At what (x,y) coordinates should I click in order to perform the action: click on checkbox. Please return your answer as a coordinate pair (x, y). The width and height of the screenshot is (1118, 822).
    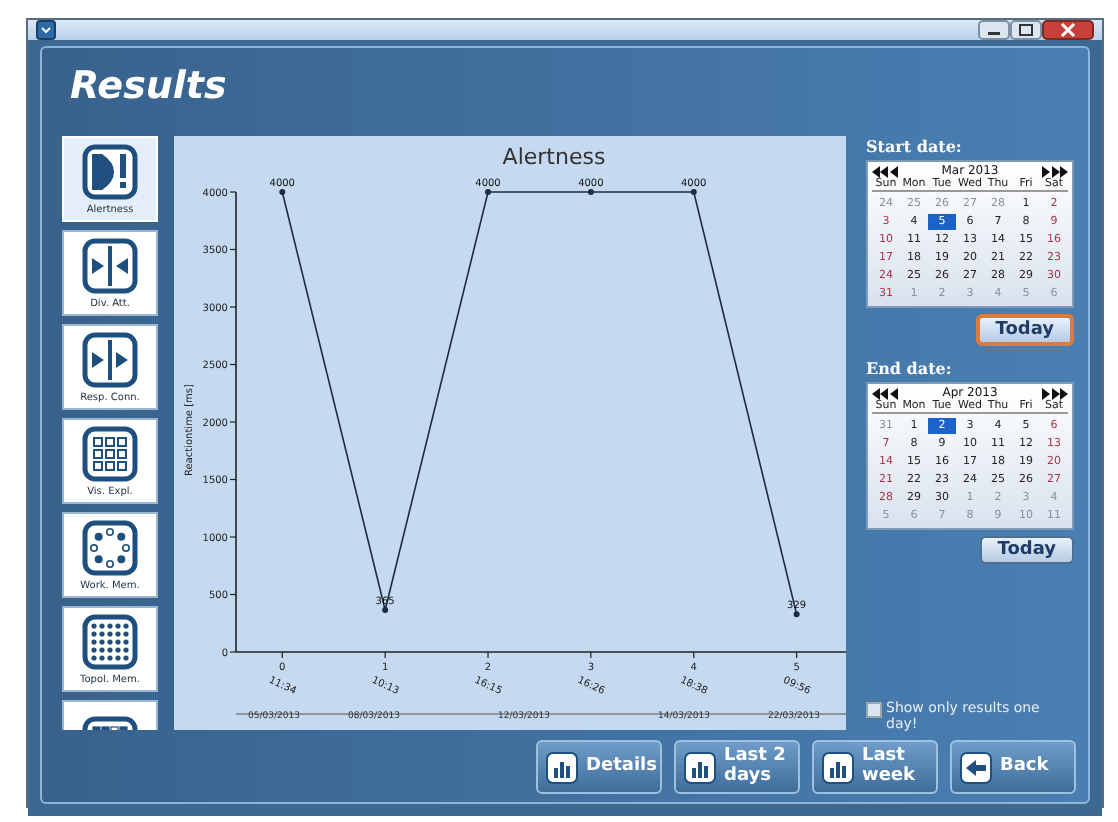
    Looking at the image, I should click on (874, 710).